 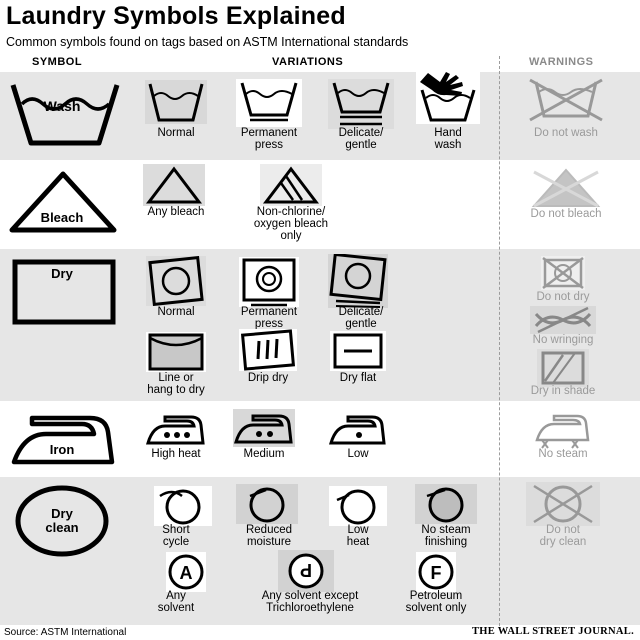 What do you see at coordinates (269, 103) in the screenshot?
I see `wash-permanent-press-icon` at bounding box center [269, 103].